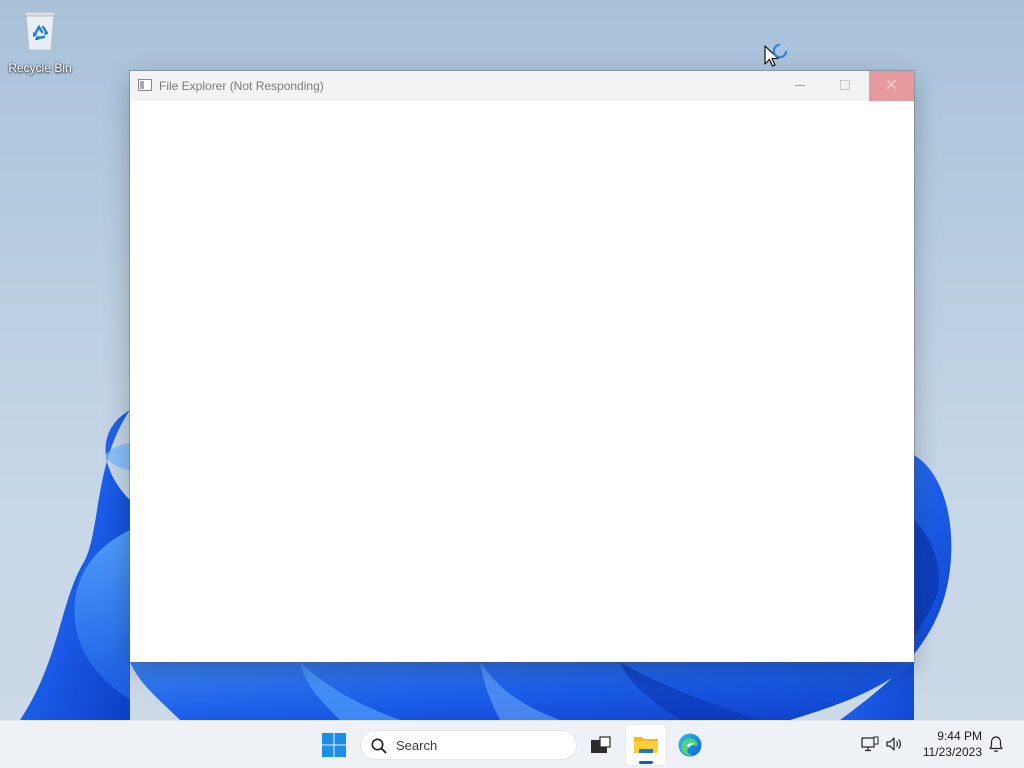  What do you see at coordinates (468, 745) in the screenshot?
I see `taskbar-search: Search` at bounding box center [468, 745].